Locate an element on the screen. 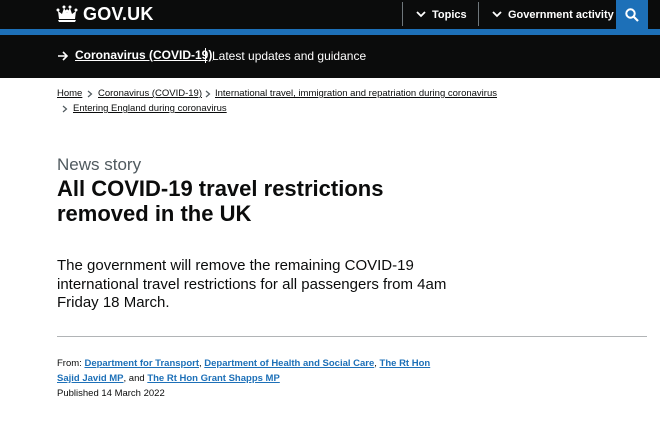  govuk-logo-link: GOV.UK is located at coordinates (105, 14).